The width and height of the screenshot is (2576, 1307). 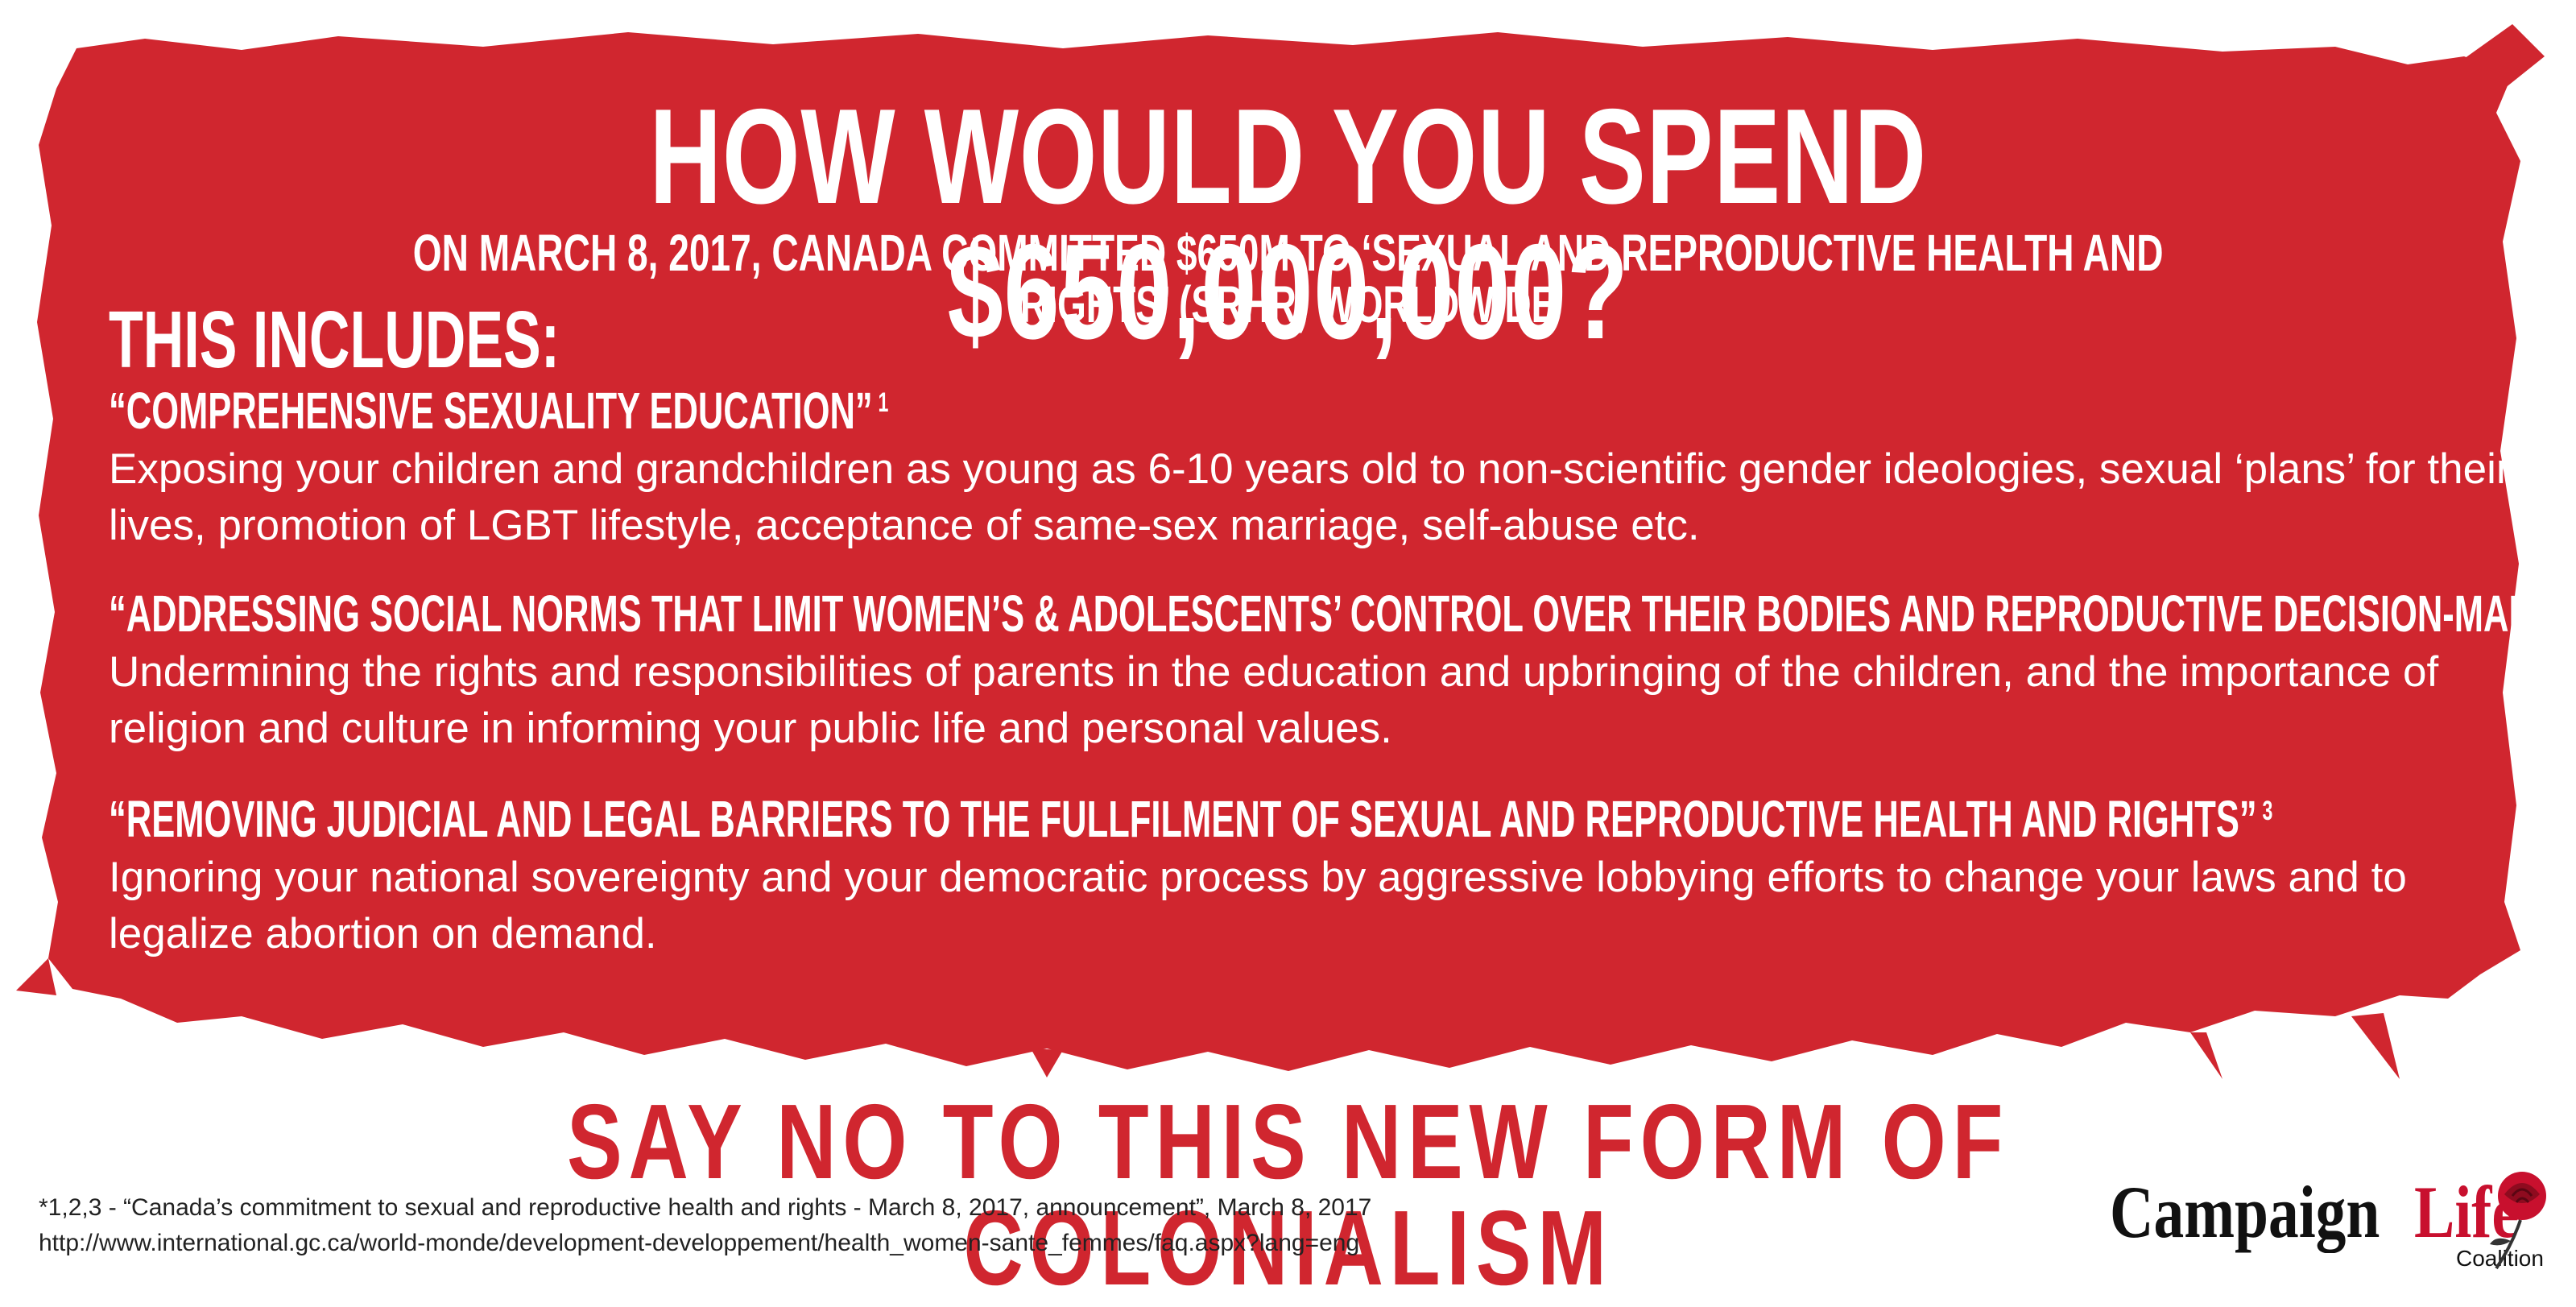 What do you see at coordinates (334, 340) in the screenshot?
I see `includes-label: THIS INCLUDES:` at bounding box center [334, 340].